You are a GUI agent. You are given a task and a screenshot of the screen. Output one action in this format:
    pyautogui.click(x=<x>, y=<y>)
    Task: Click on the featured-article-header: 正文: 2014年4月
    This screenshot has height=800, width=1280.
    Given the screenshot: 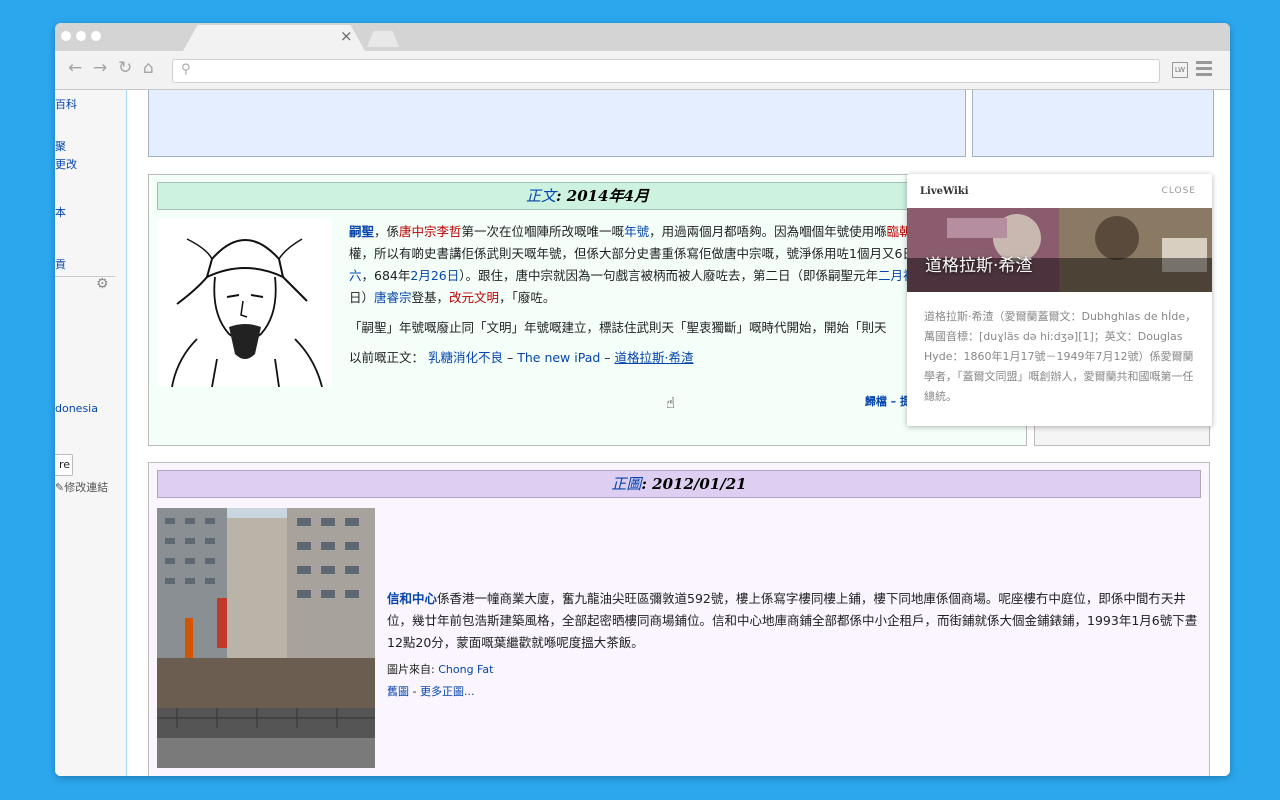 What is the action you would take?
    pyautogui.click(x=587, y=196)
    